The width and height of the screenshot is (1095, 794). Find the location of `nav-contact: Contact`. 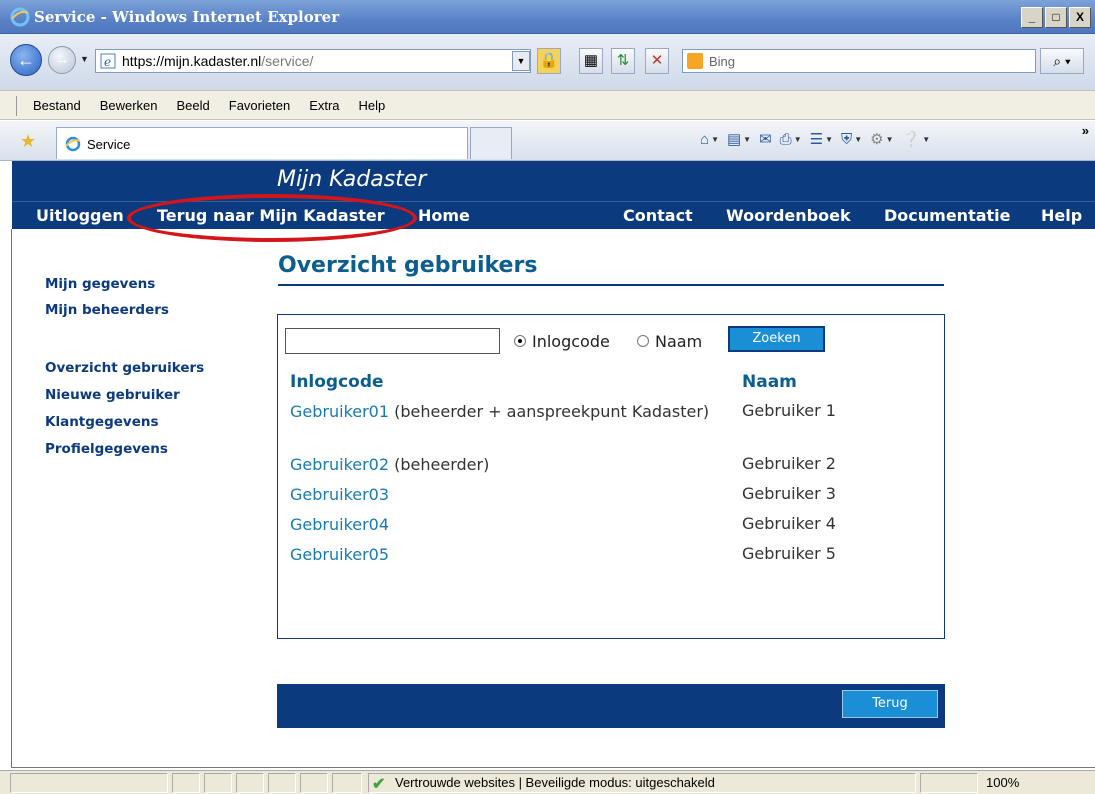

nav-contact: Contact is located at coordinates (658, 215).